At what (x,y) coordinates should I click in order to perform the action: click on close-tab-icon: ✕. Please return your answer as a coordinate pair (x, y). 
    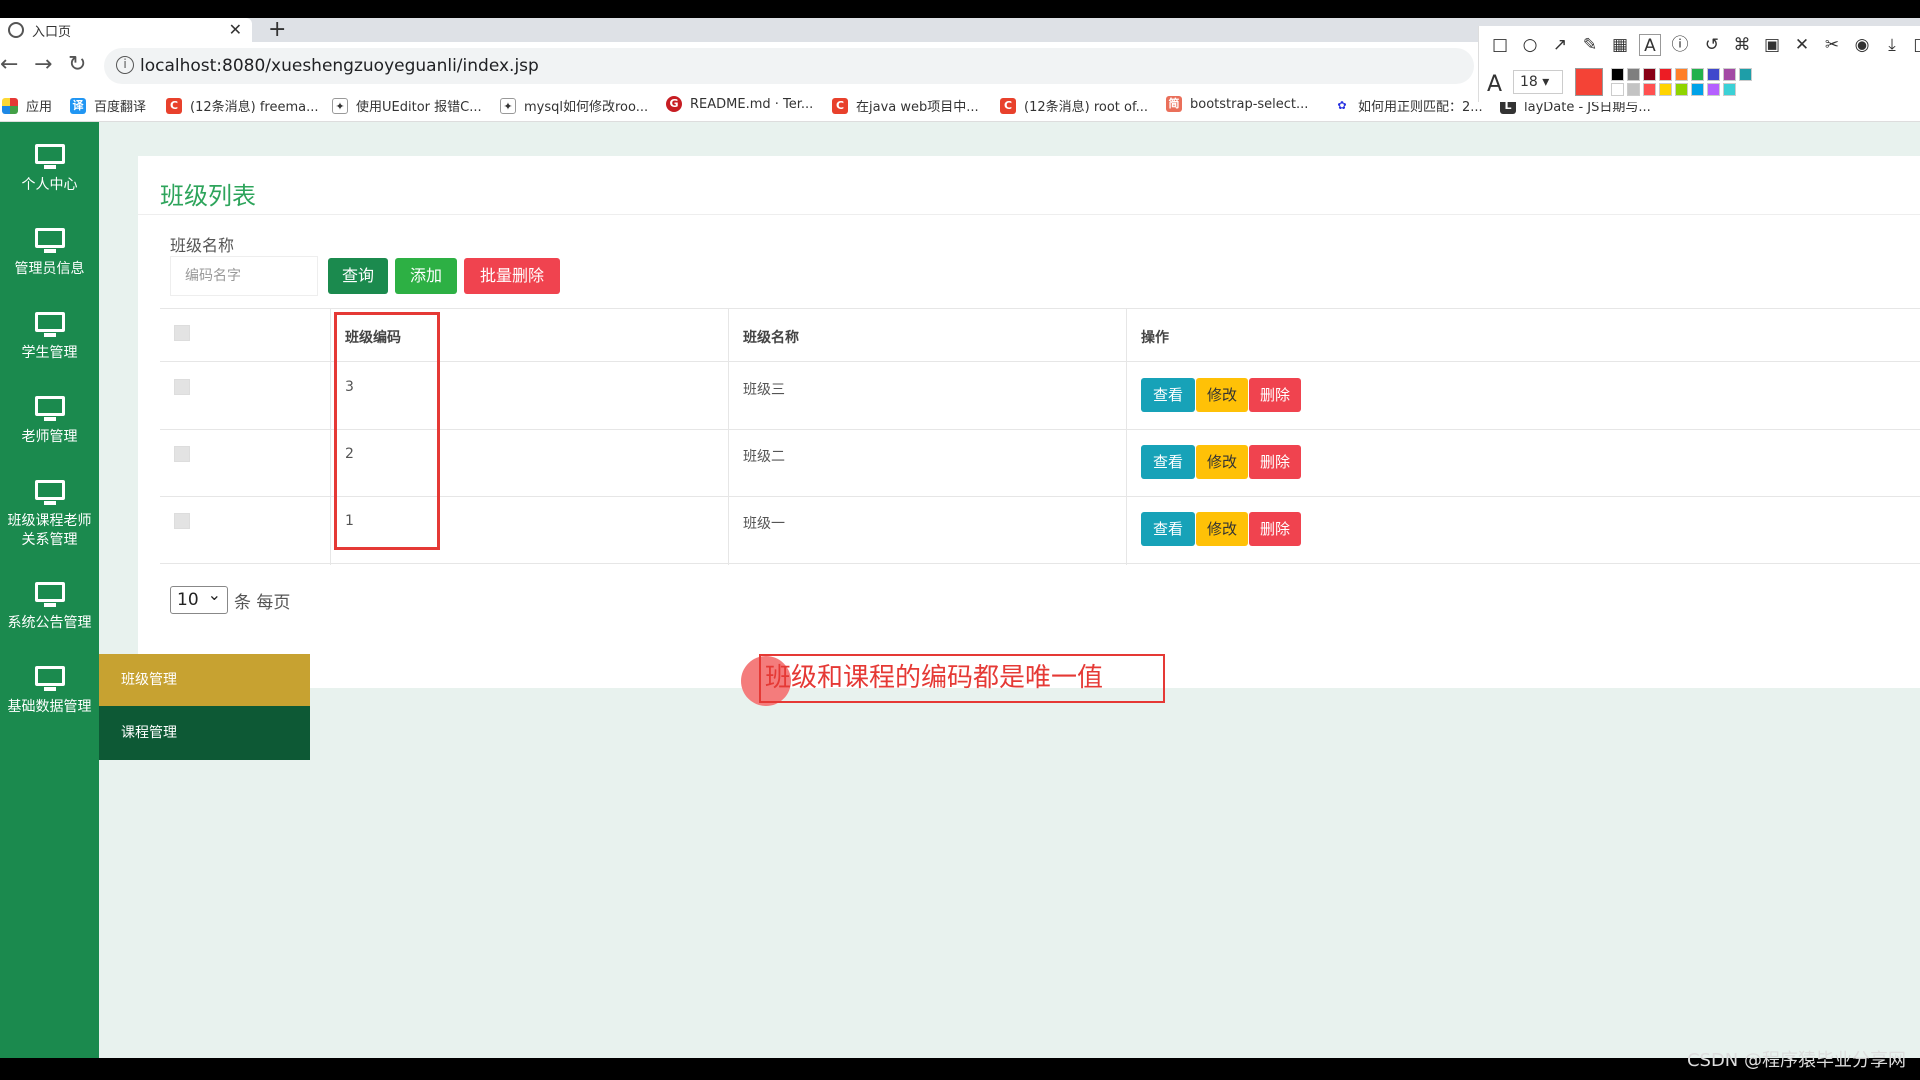
    Looking at the image, I should click on (235, 29).